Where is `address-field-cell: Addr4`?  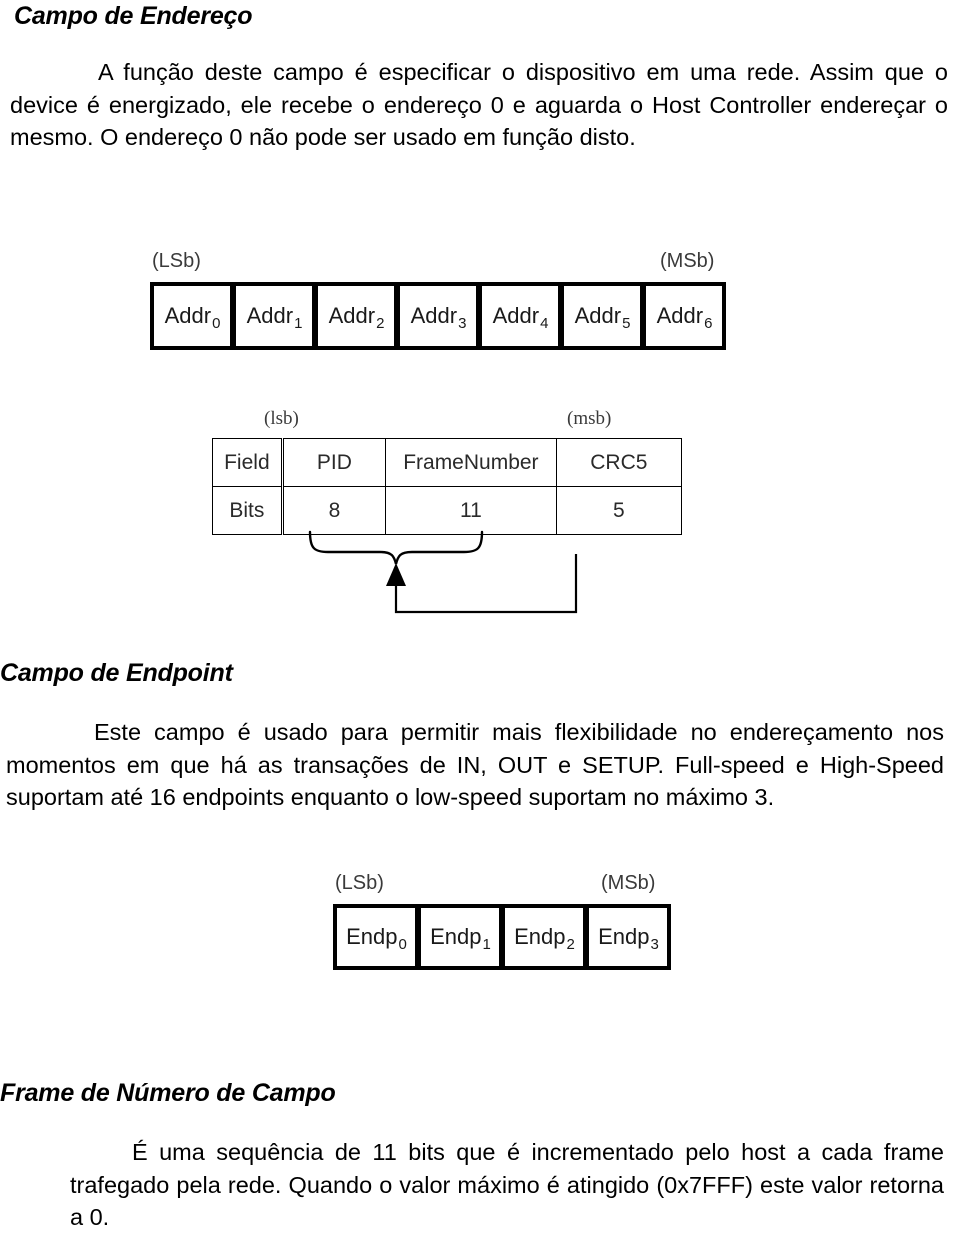
address-field-cell: Addr4 is located at coordinates (520, 316).